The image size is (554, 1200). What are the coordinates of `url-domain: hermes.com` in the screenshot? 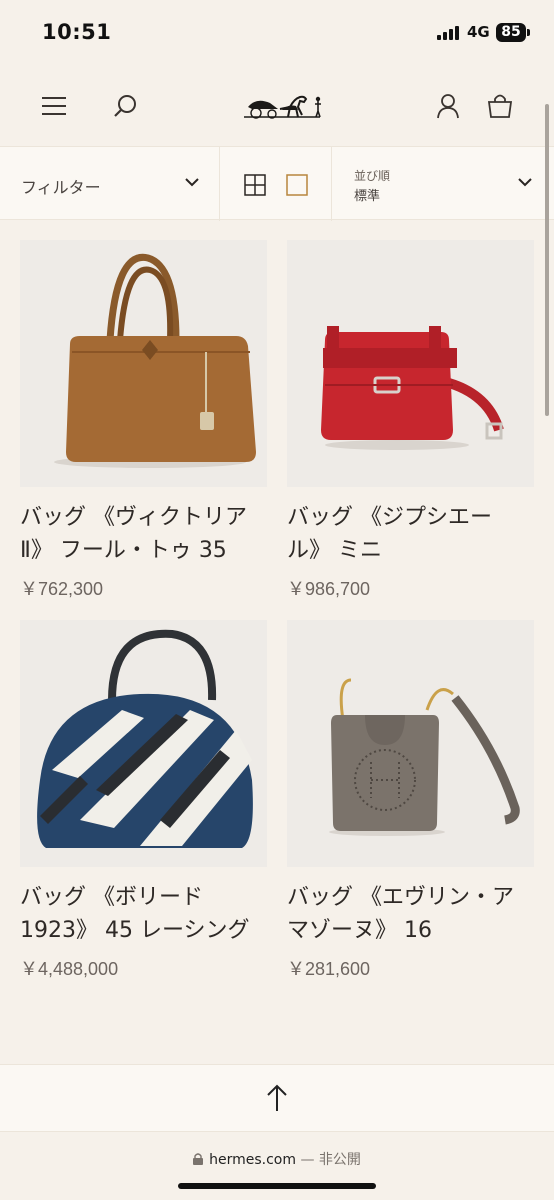 It's located at (252, 1160).